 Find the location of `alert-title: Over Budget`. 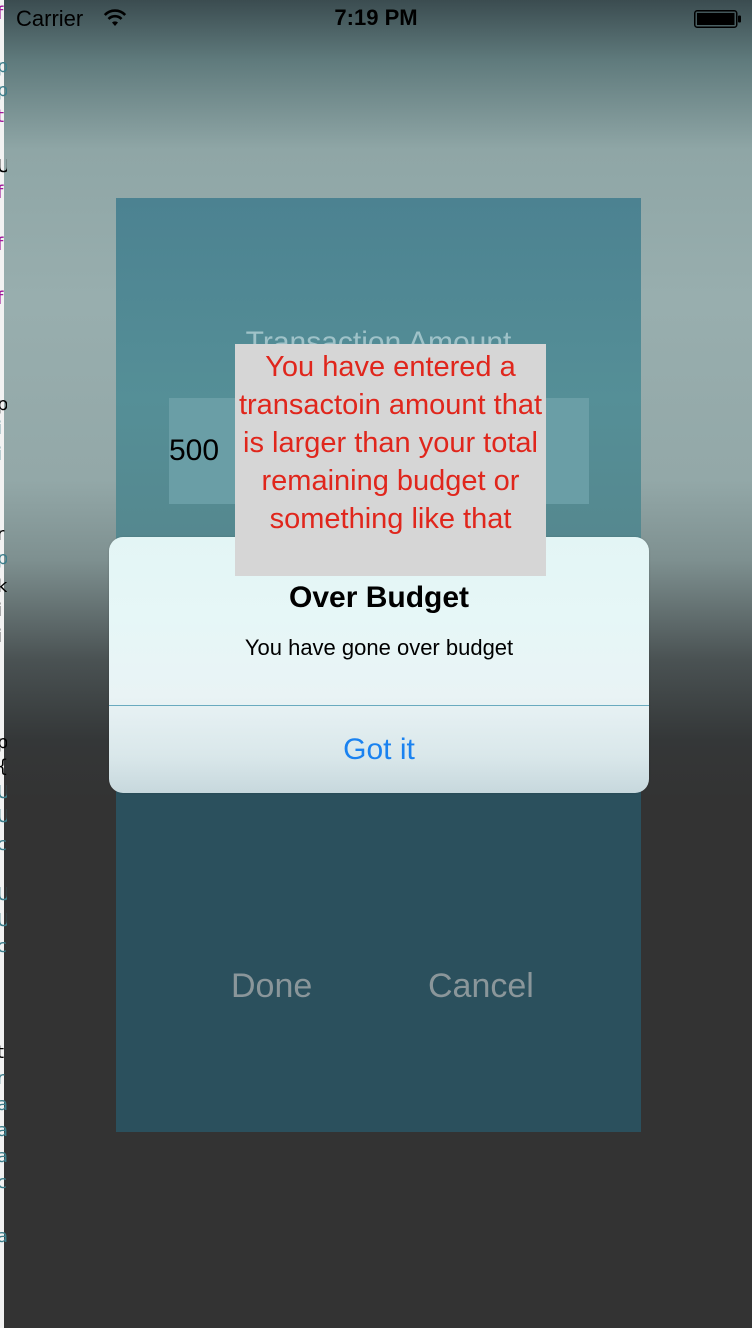

alert-title: Over Budget is located at coordinates (379, 597).